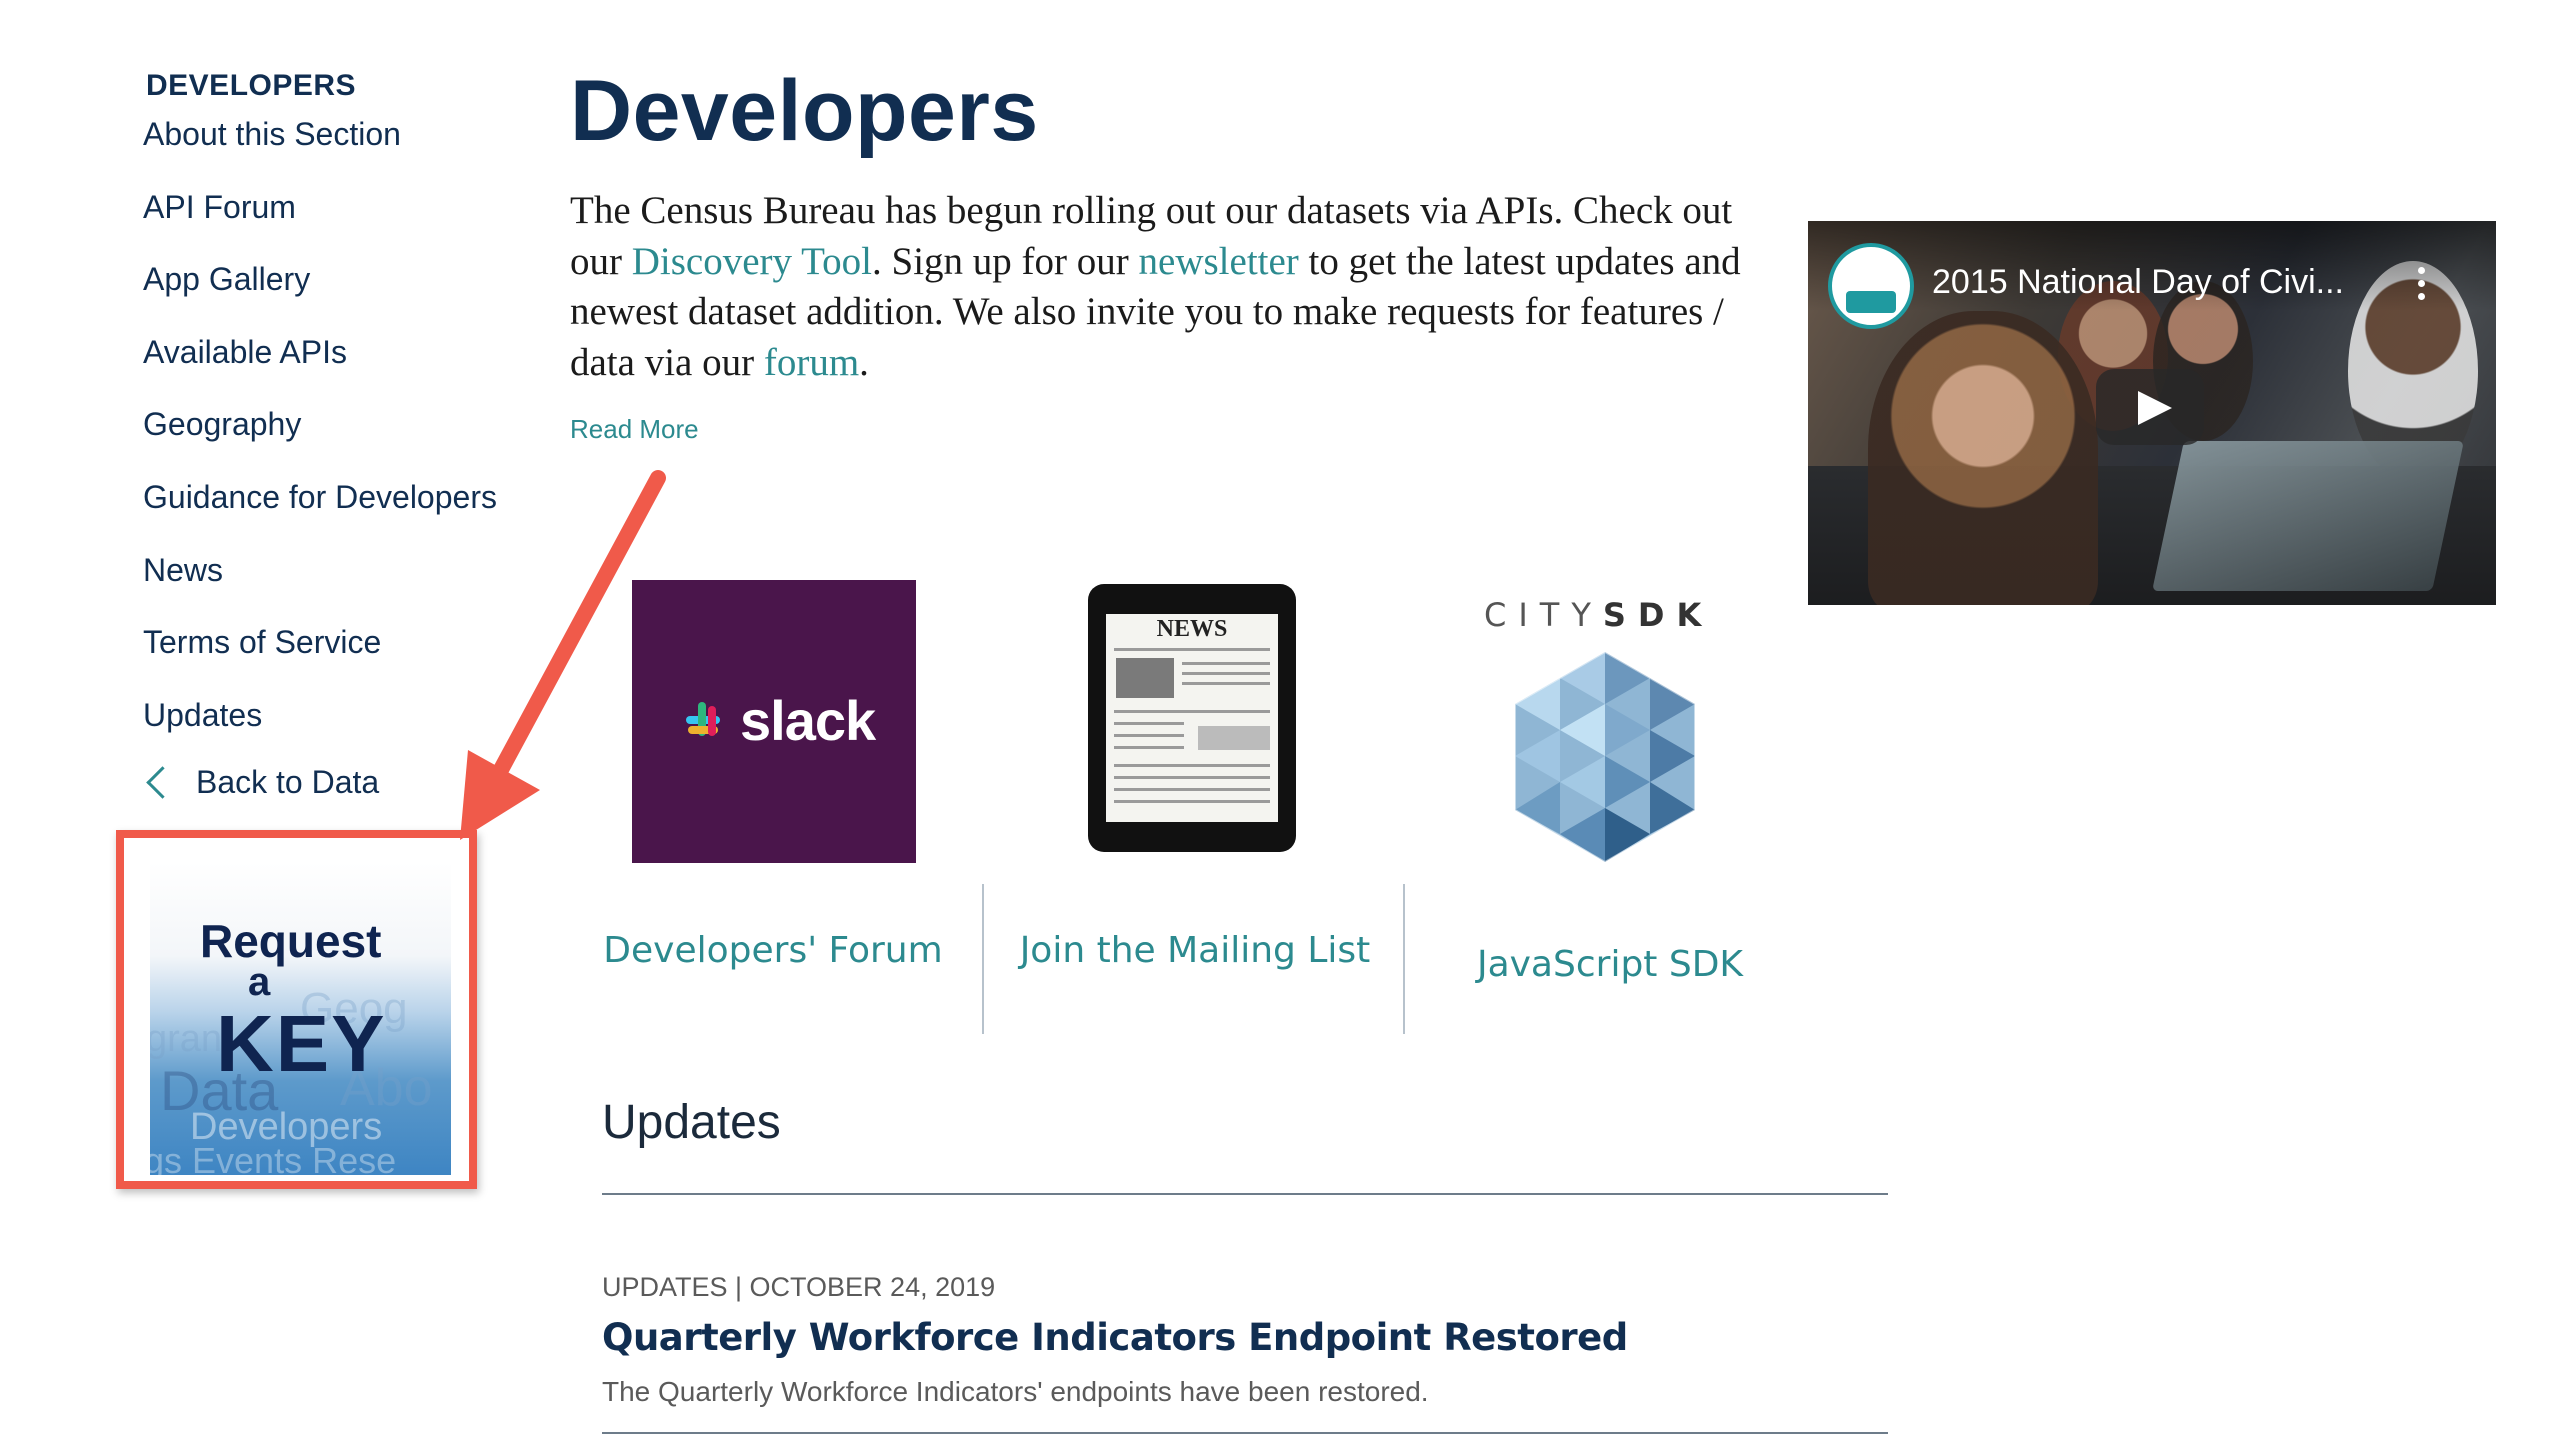 This screenshot has width=2560, height=1440. What do you see at coordinates (162, 782) in the screenshot?
I see `chevron-left-icon` at bounding box center [162, 782].